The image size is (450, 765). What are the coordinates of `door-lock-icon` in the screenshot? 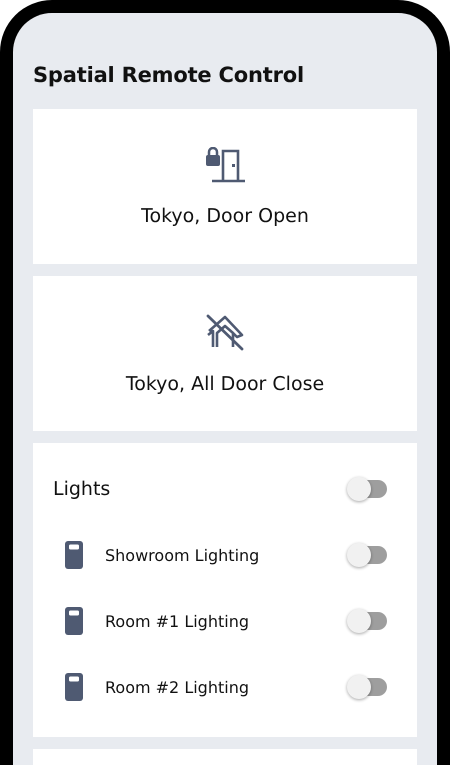 It's located at (225, 164).